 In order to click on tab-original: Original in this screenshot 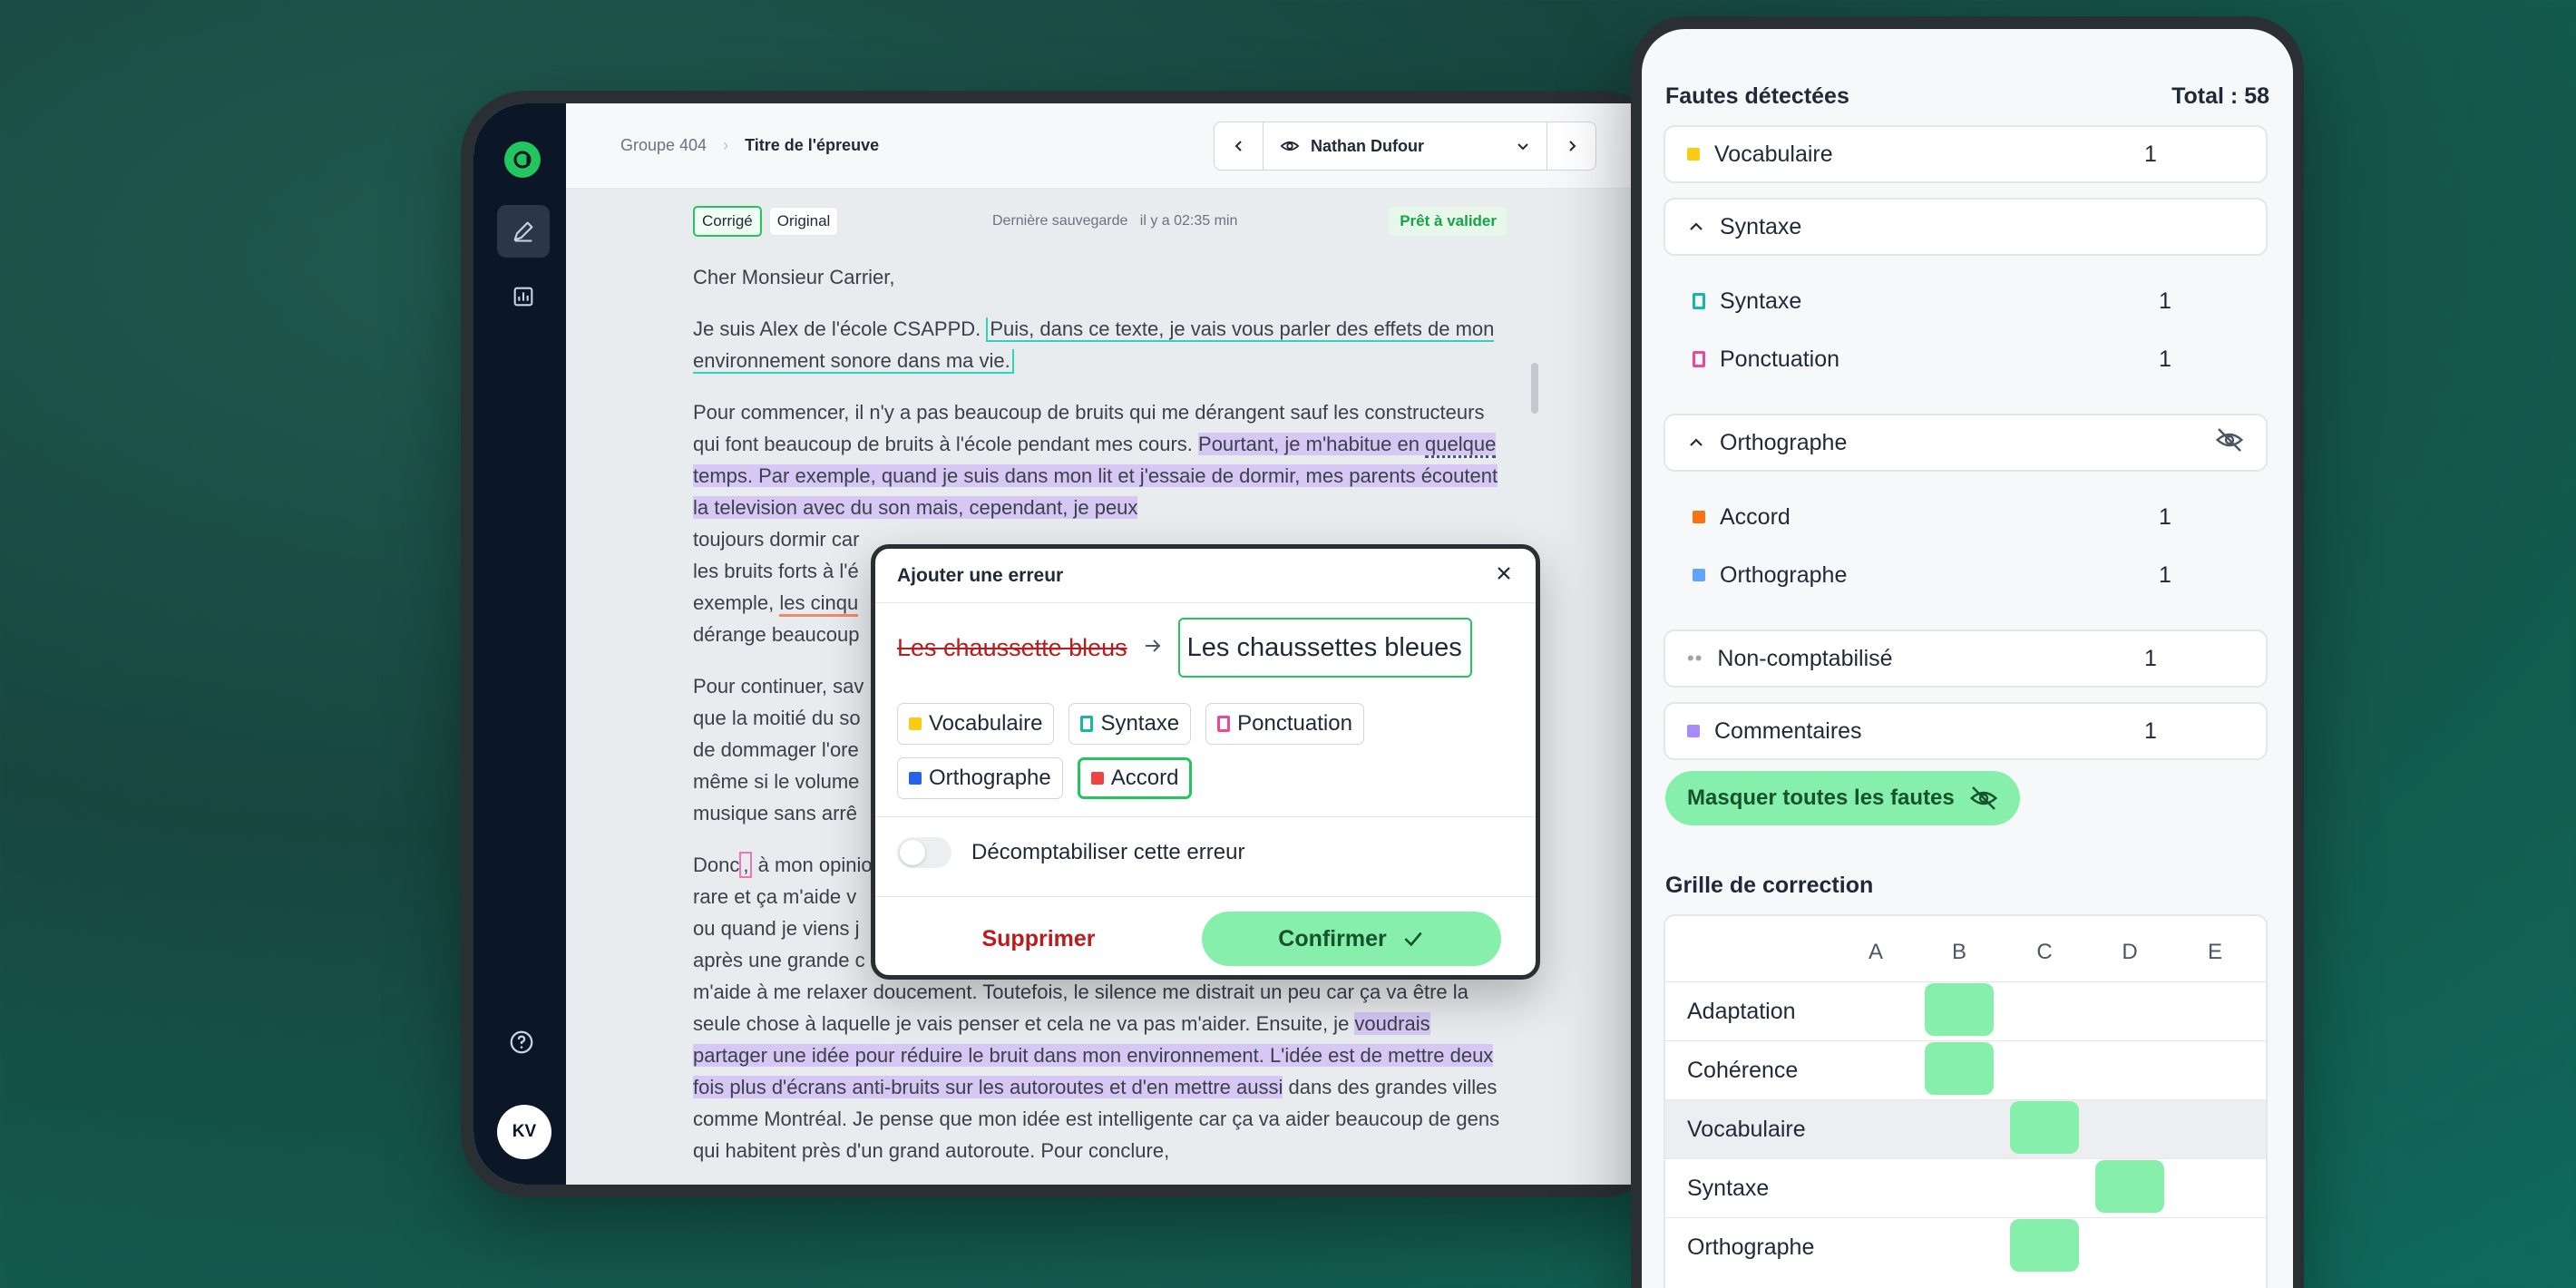, I will do `click(803, 221)`.